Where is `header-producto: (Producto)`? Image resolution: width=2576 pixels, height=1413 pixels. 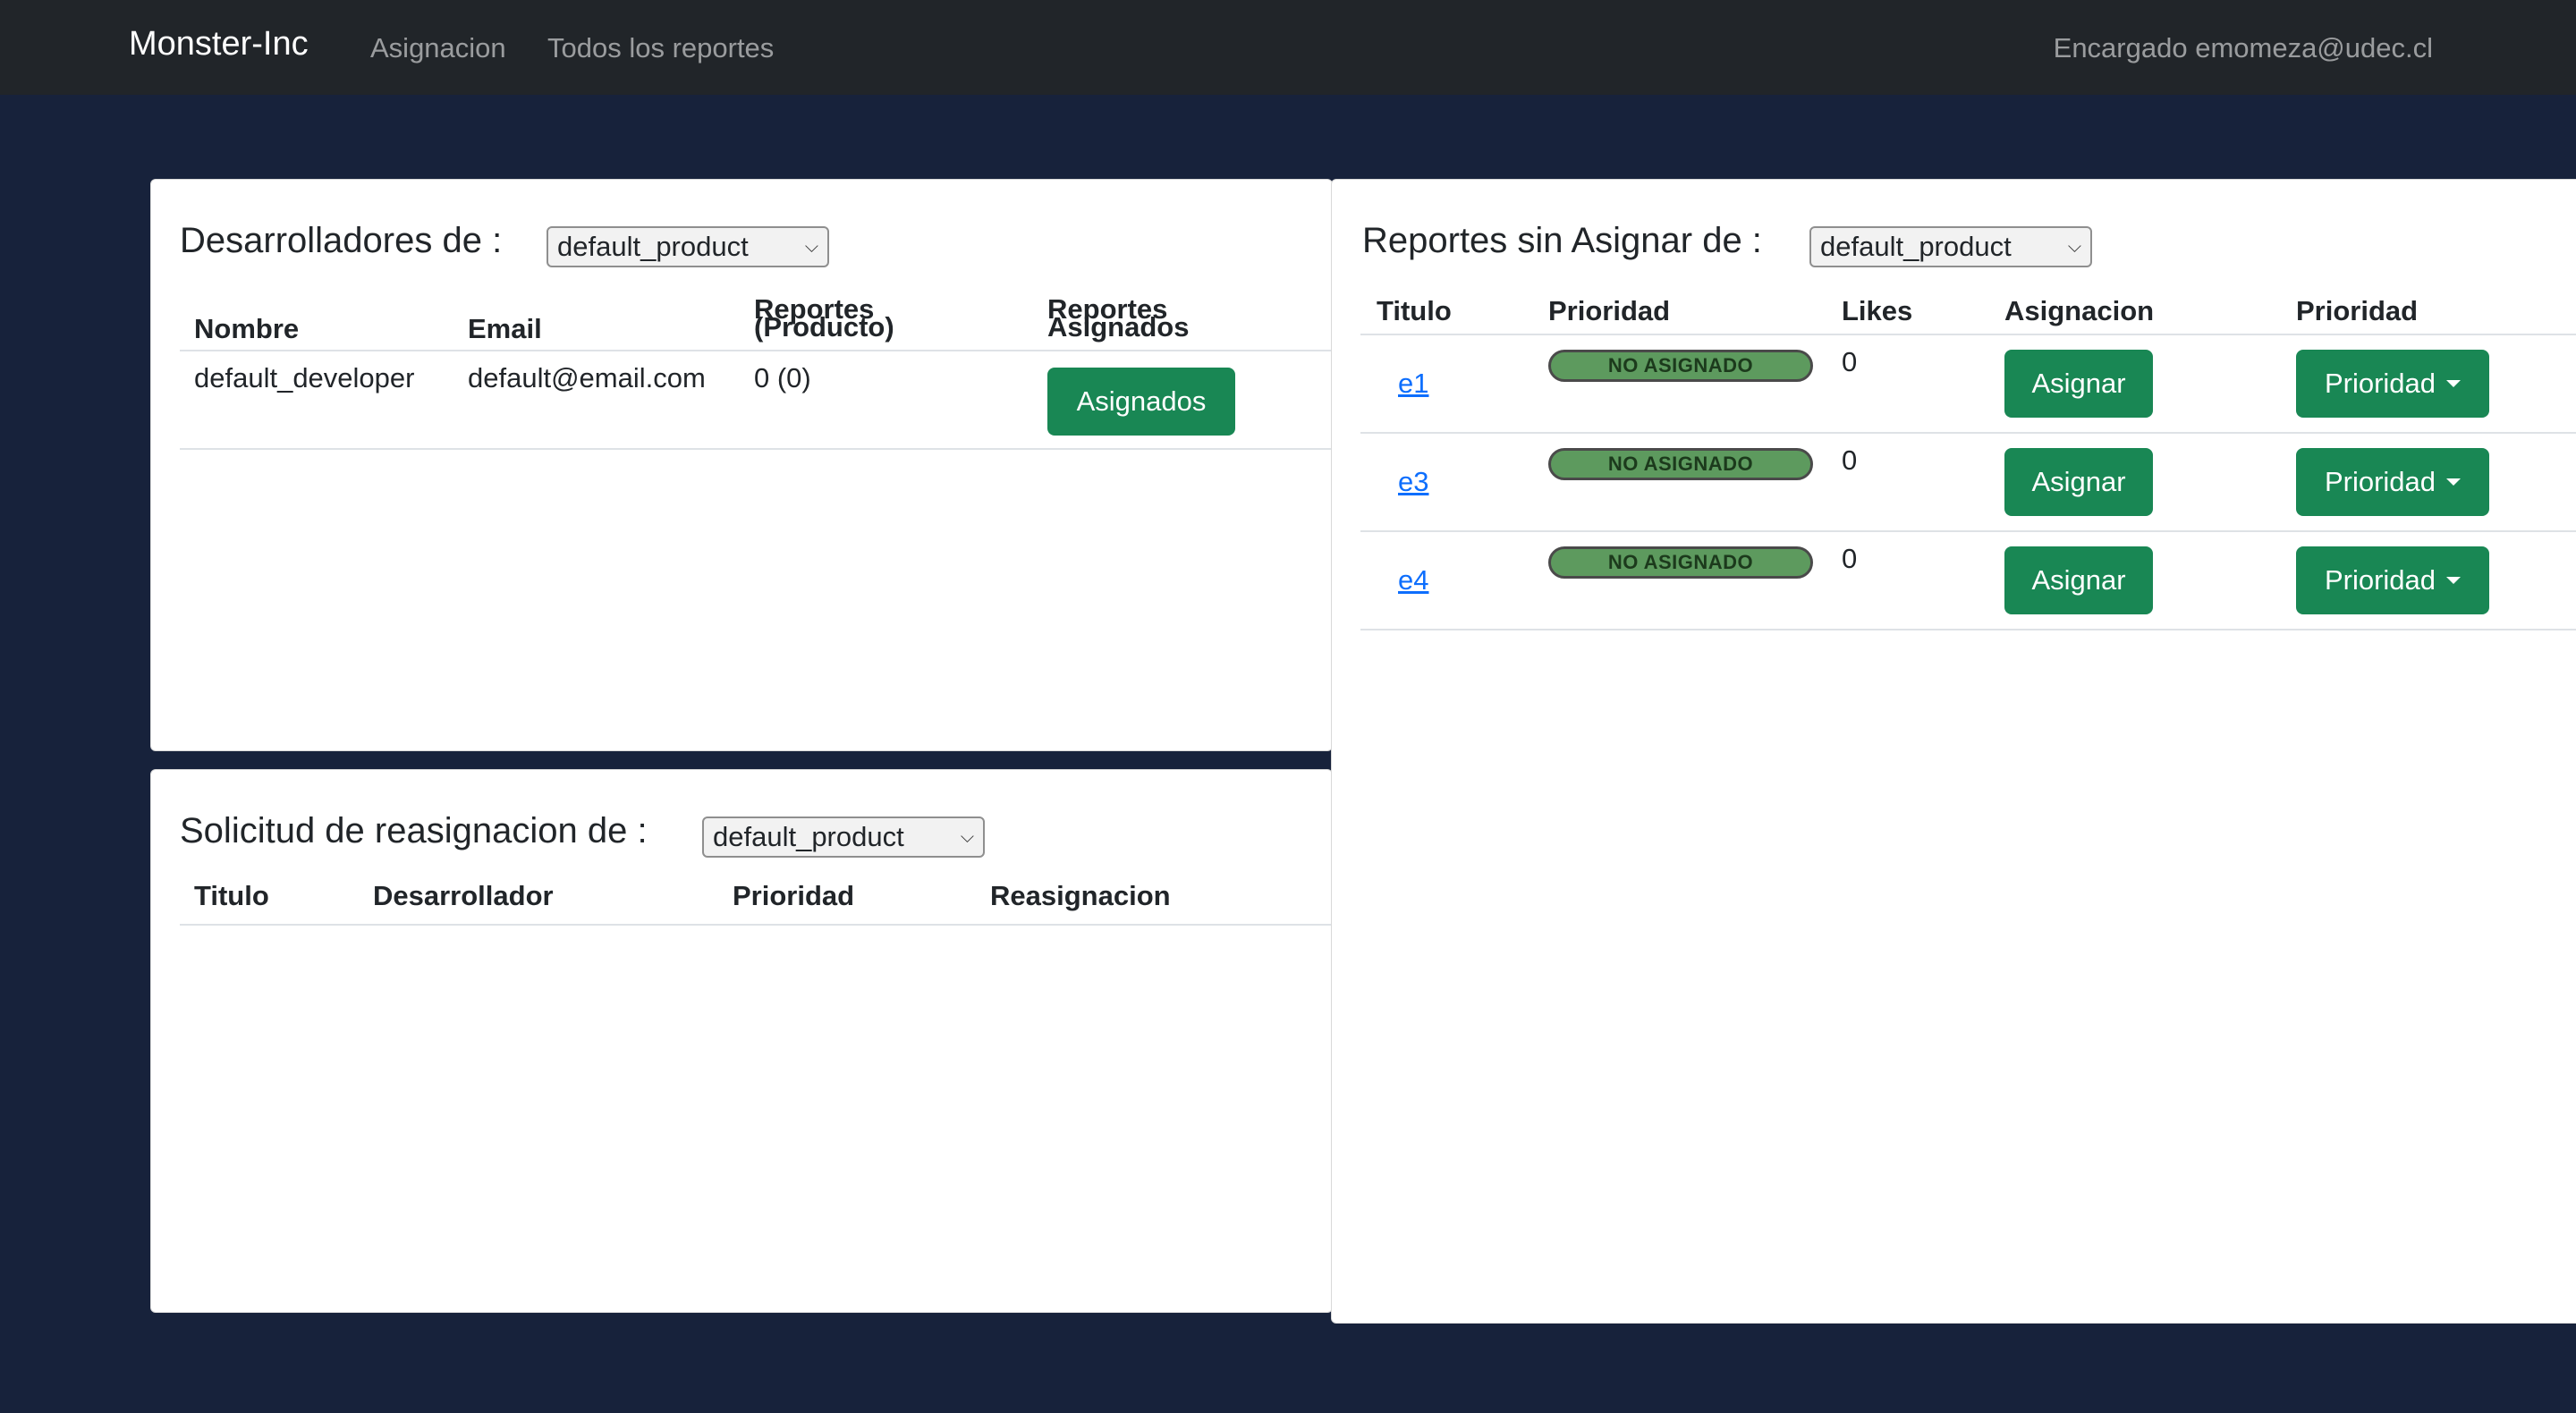 header-producto: (Producto) is located at coordinates (824, 327).